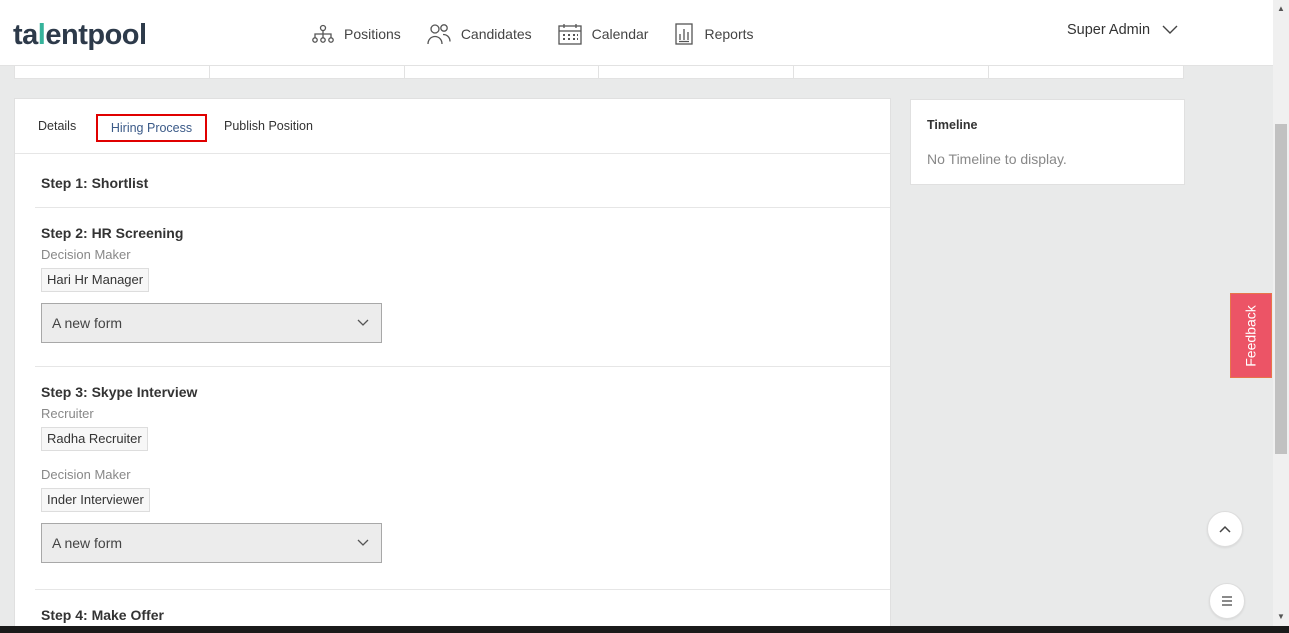  I want to click on nav-calendar-label: Calendar, so click(620, 34).